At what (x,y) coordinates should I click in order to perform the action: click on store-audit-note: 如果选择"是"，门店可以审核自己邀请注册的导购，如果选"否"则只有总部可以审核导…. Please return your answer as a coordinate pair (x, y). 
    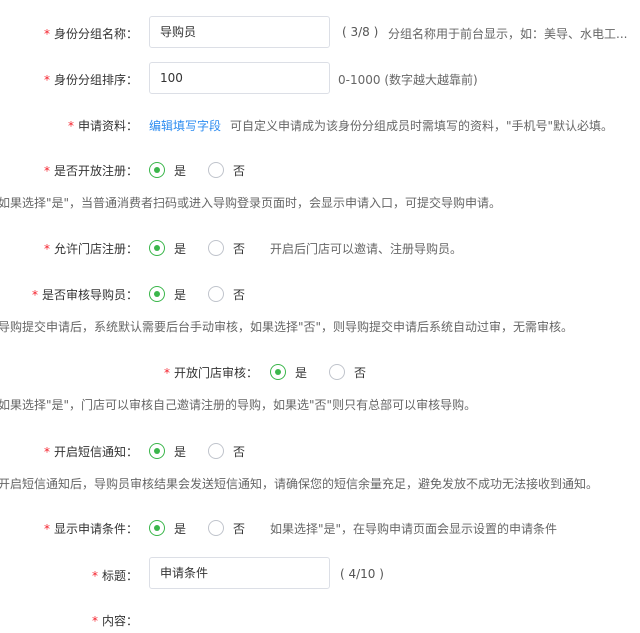
    Looking at the image, I should click on (238, 405).